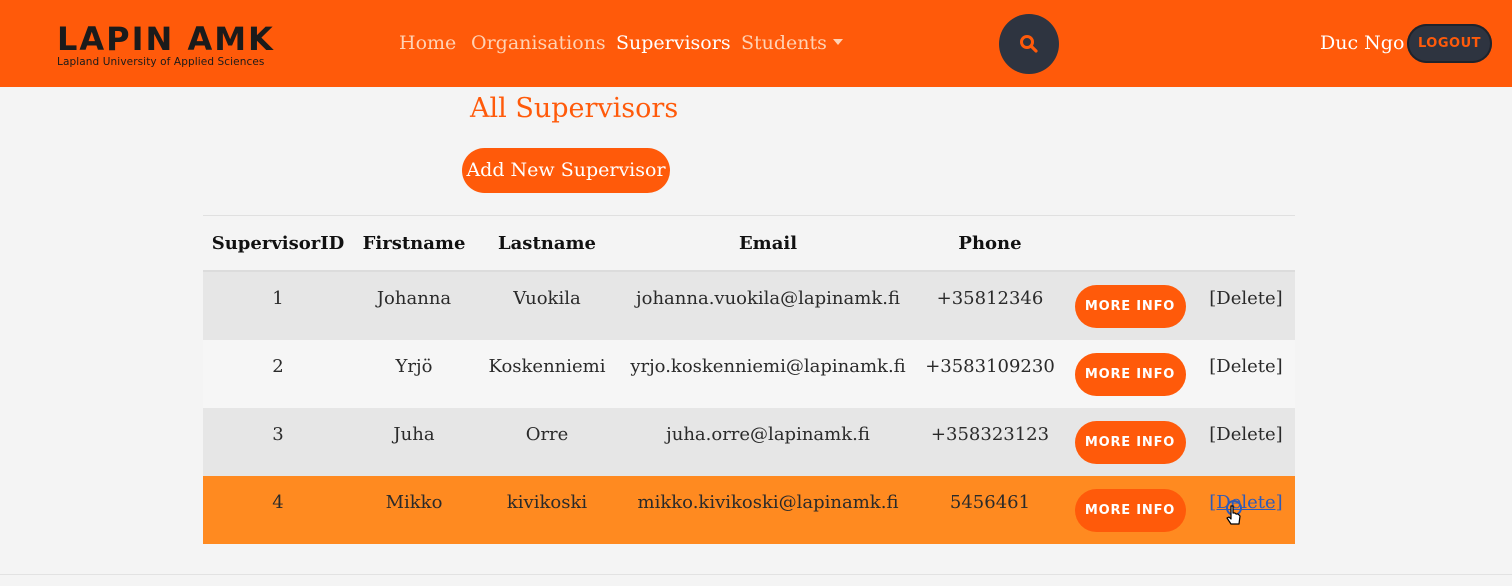 The width and height of the screenshot is (1512, 586). I want to click on cell-firstname: Yrjö, so click(414, 374).